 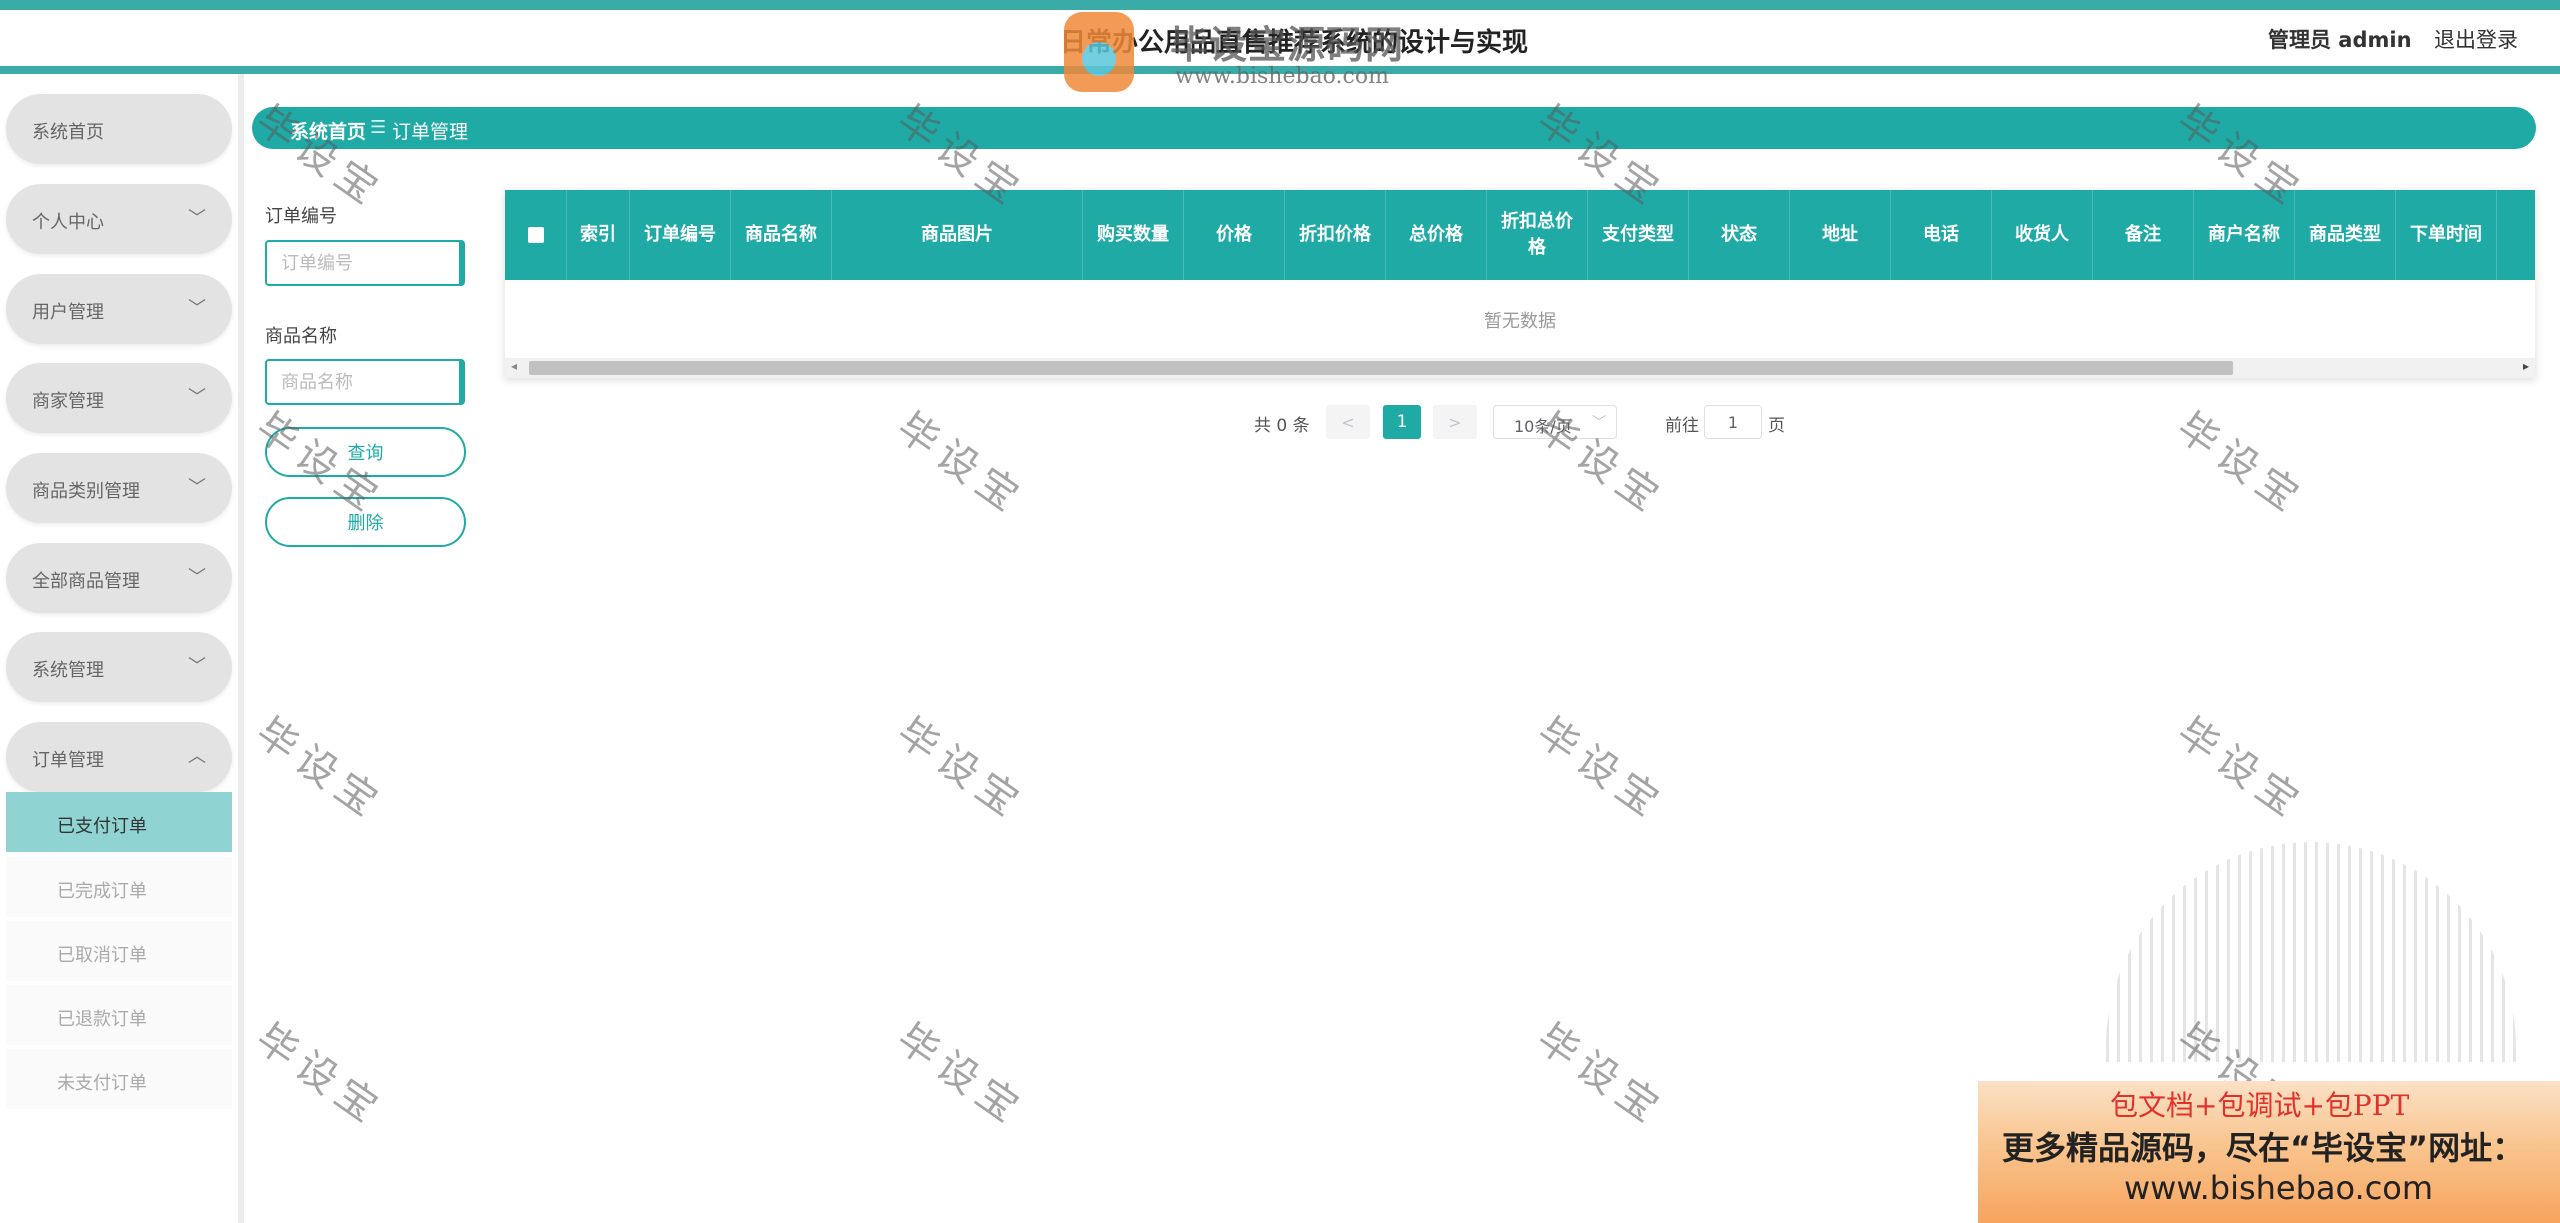 I want to click on scroll-left-arrow-icon: ◂, so click(x=514, y=366).